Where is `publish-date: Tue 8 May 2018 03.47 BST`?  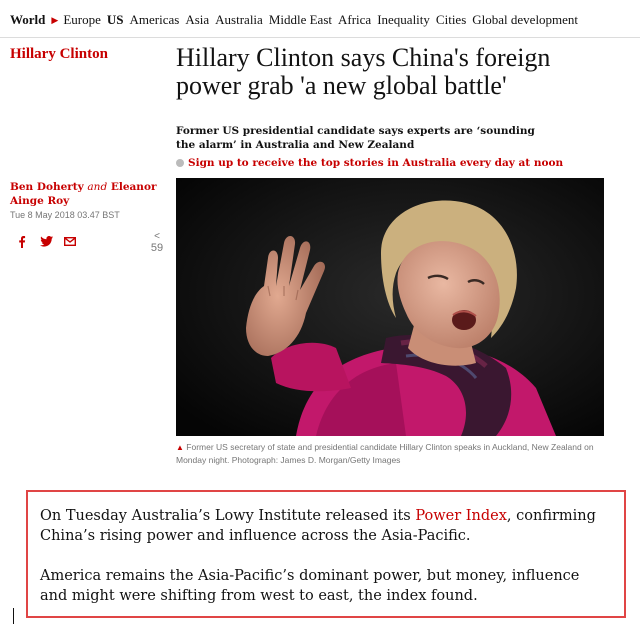 publish-date: Tue 8 May 2018 03.47 BST is located at coordinates (65, 215).